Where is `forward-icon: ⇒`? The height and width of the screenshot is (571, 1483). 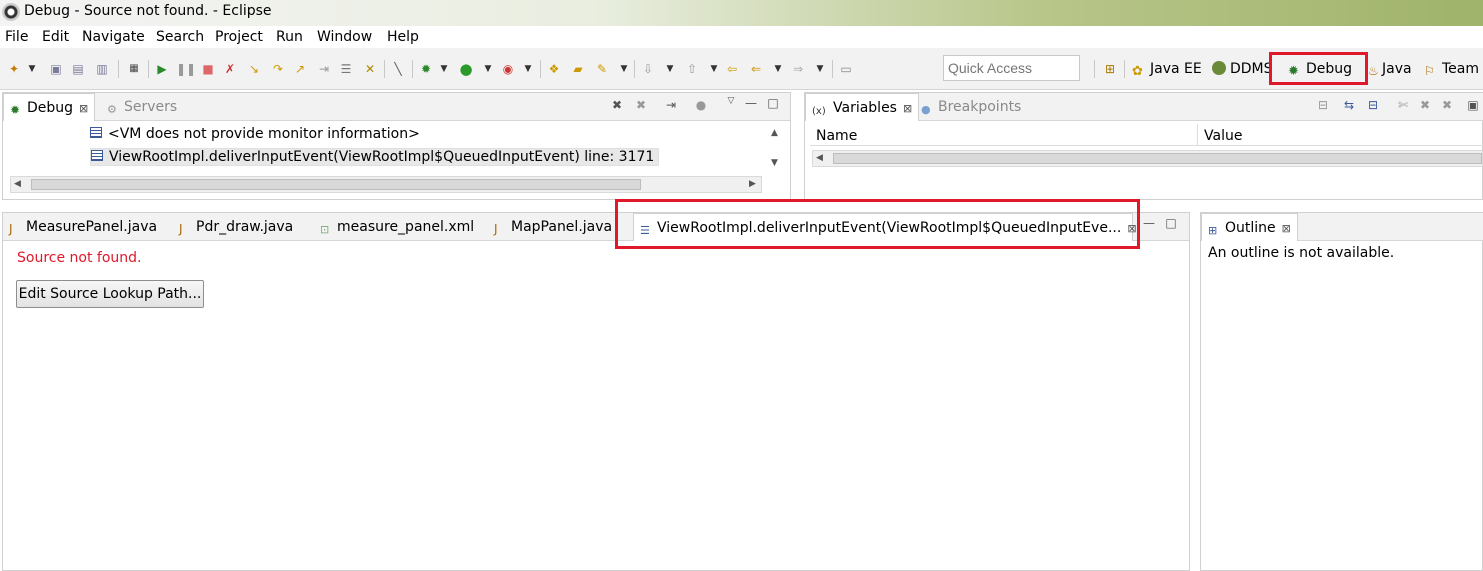
forward-icon: ⇒ is located at coordinates (798, 69).